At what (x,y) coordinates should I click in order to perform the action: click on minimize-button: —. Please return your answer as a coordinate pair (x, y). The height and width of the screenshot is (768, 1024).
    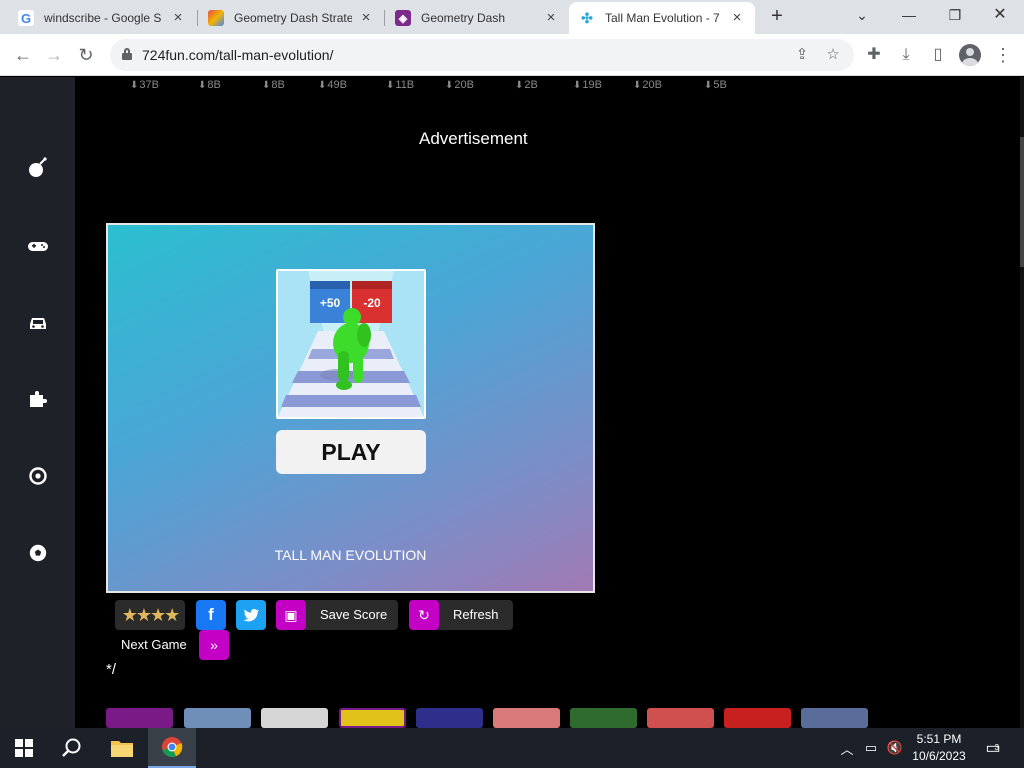
    Looking at the image, I should click on (909, 15).